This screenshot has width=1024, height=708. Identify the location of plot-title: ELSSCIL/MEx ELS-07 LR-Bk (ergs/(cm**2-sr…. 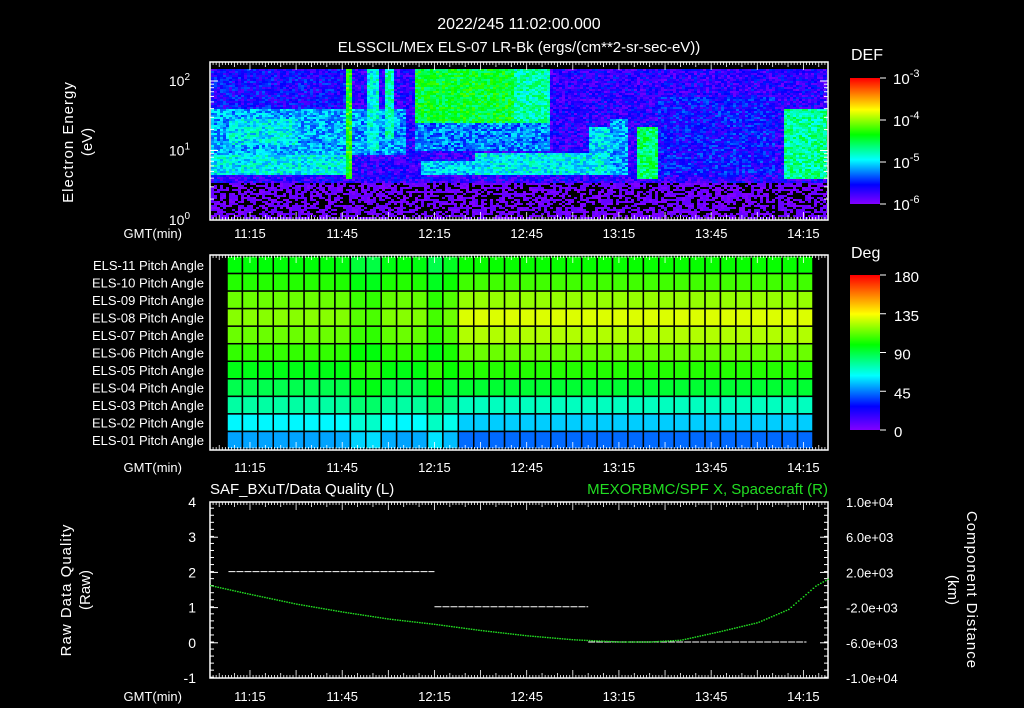
(519, 47).